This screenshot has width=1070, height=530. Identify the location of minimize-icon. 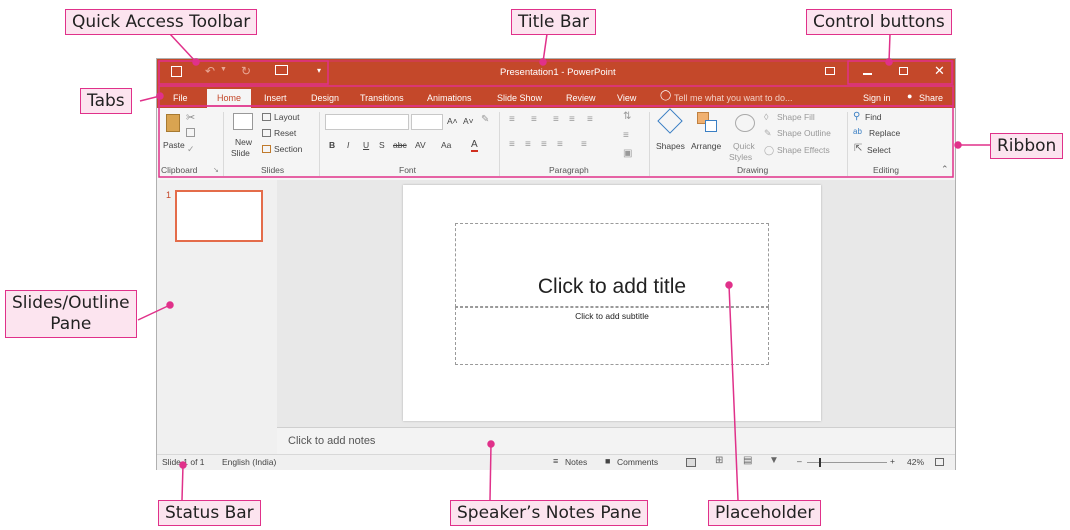
(867, 74).